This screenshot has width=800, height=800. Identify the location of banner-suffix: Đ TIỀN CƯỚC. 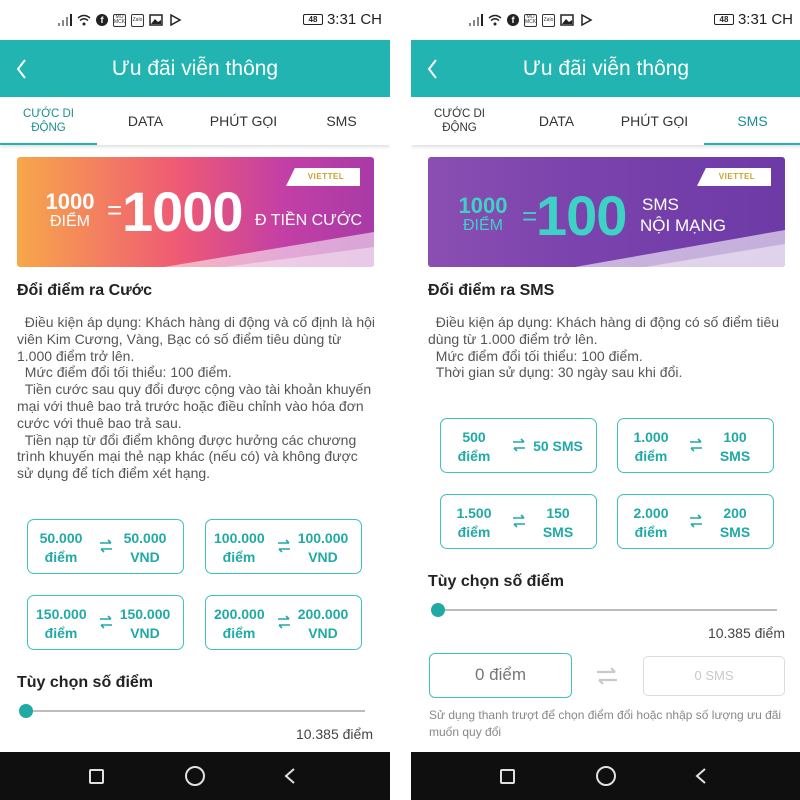
(309, 220).